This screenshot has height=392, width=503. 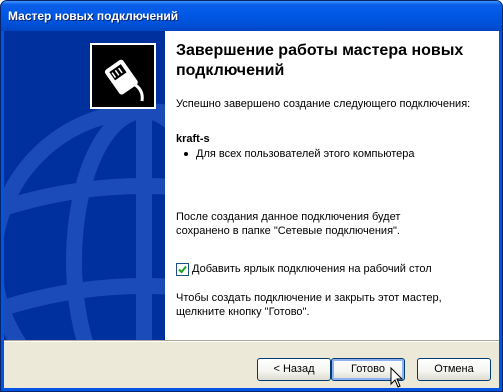 I want to click on window-title: Мастер новых подключений, so click(x=93, y=16).